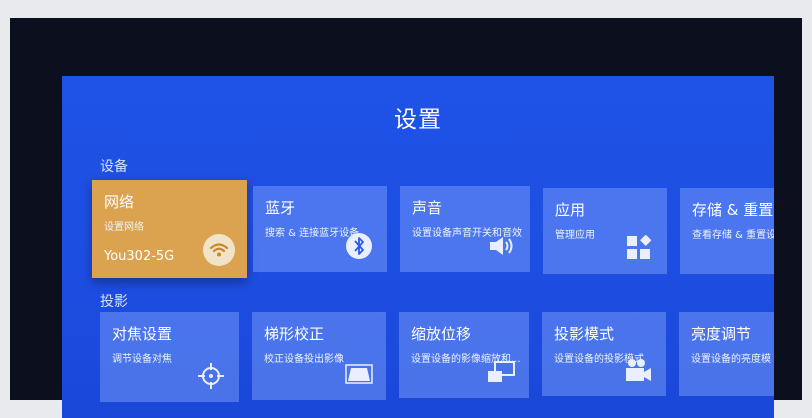 The height and width of the screenshot is (418, 812). What do you see at coordinates (731, 359) in the screenshot?
I see `card-subtitle: 设置设备的亮度模` at bounding box center [731, 359].